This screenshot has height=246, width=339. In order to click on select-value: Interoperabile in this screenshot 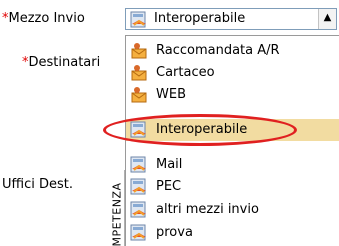, I will do `click(200, 18)`.